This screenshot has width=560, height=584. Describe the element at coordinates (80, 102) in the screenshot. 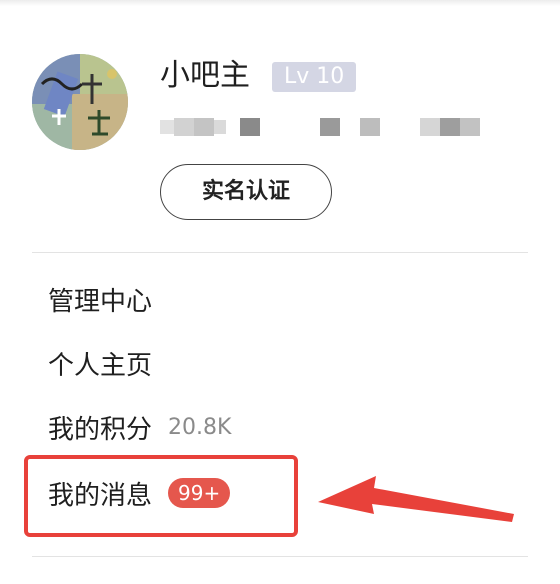

I see `avatar` at that location.